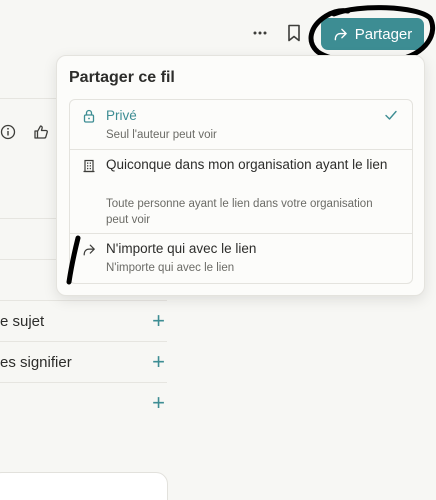 Image resolution: width=436 pixels, height=500 pixels. What do you see at coordinates (83, 403) in the screenshot?
I see `topic-row: +` at bounding box center [83, 403].